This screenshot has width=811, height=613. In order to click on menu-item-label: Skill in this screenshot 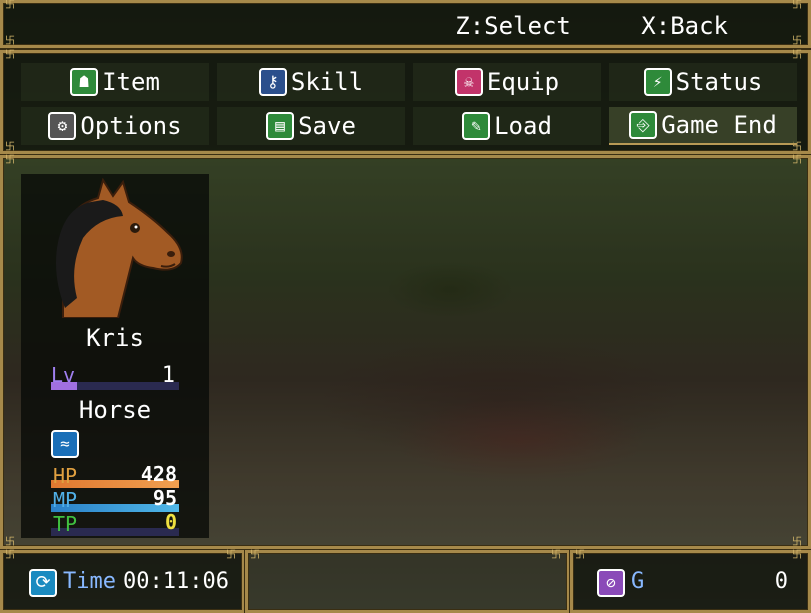, I will do `click(327, 82)`.